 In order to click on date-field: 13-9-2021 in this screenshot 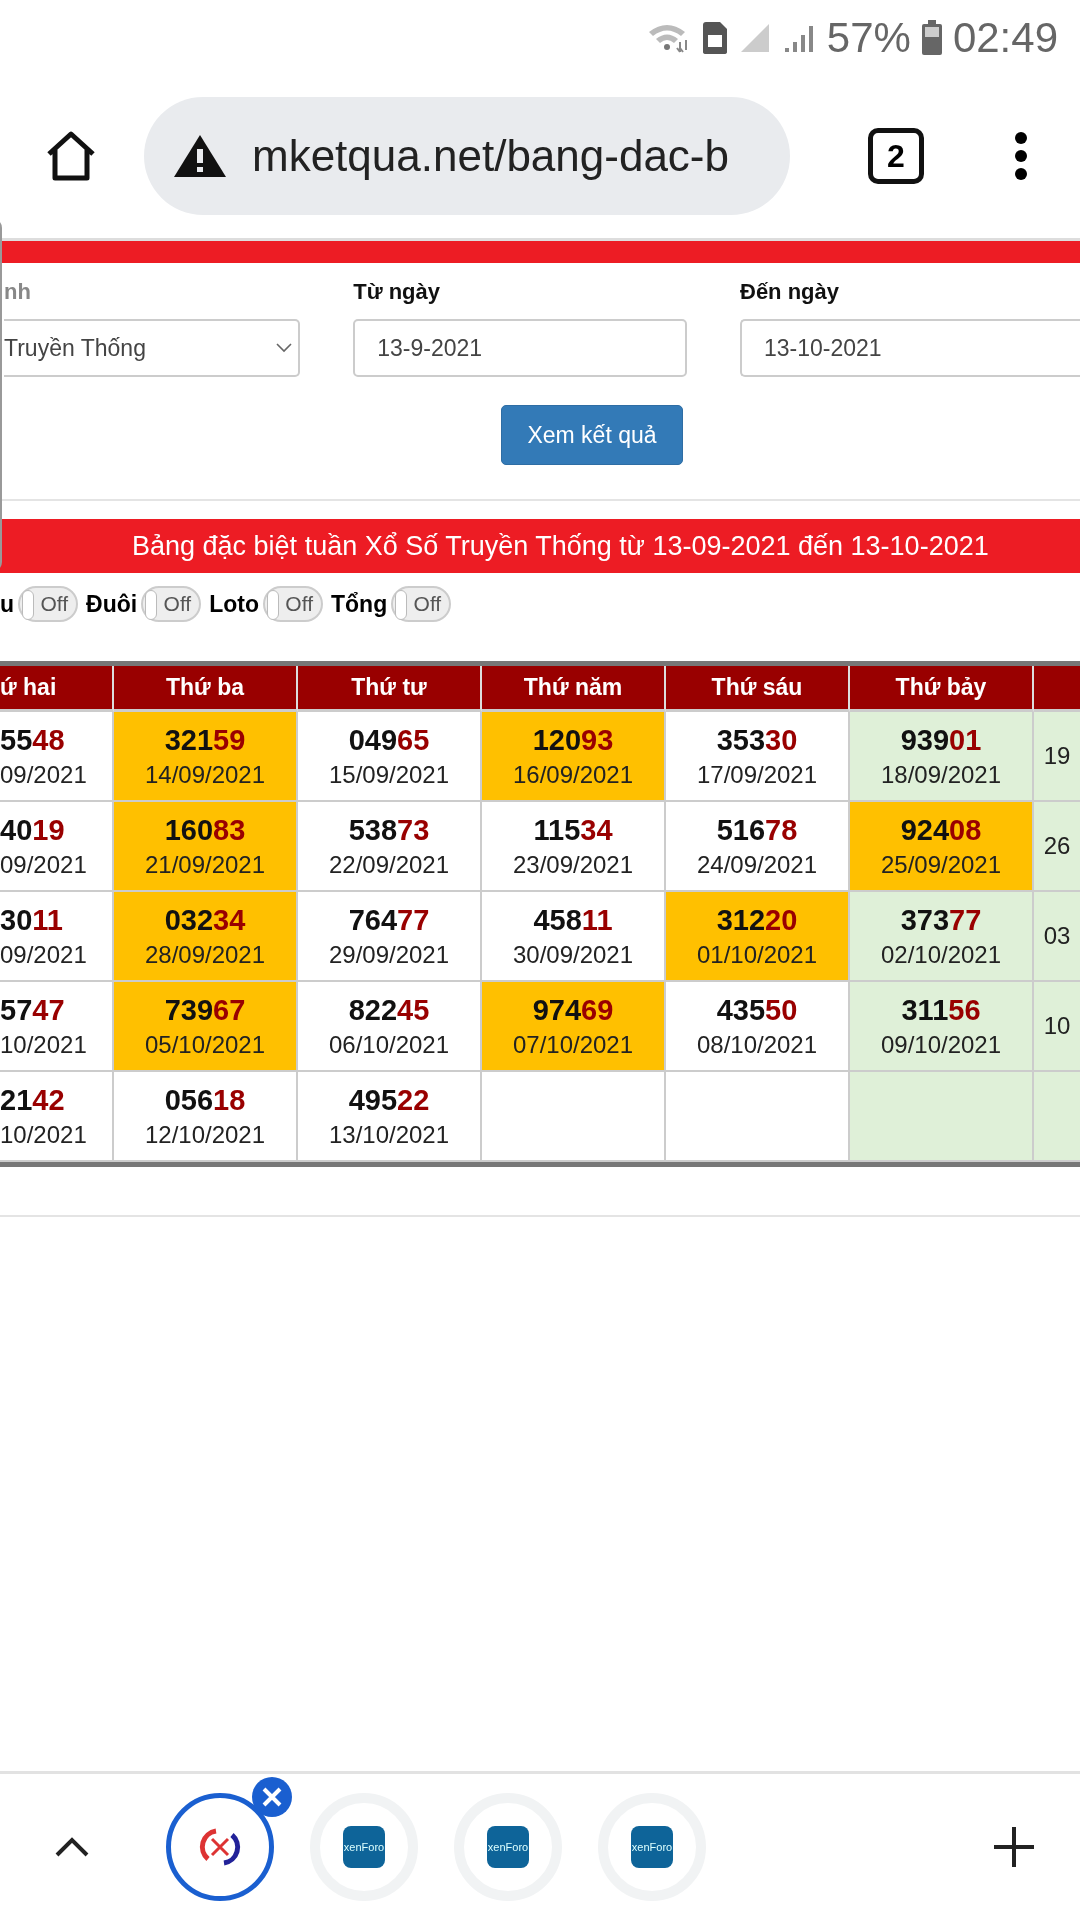, I will do `click(520, 348)`.